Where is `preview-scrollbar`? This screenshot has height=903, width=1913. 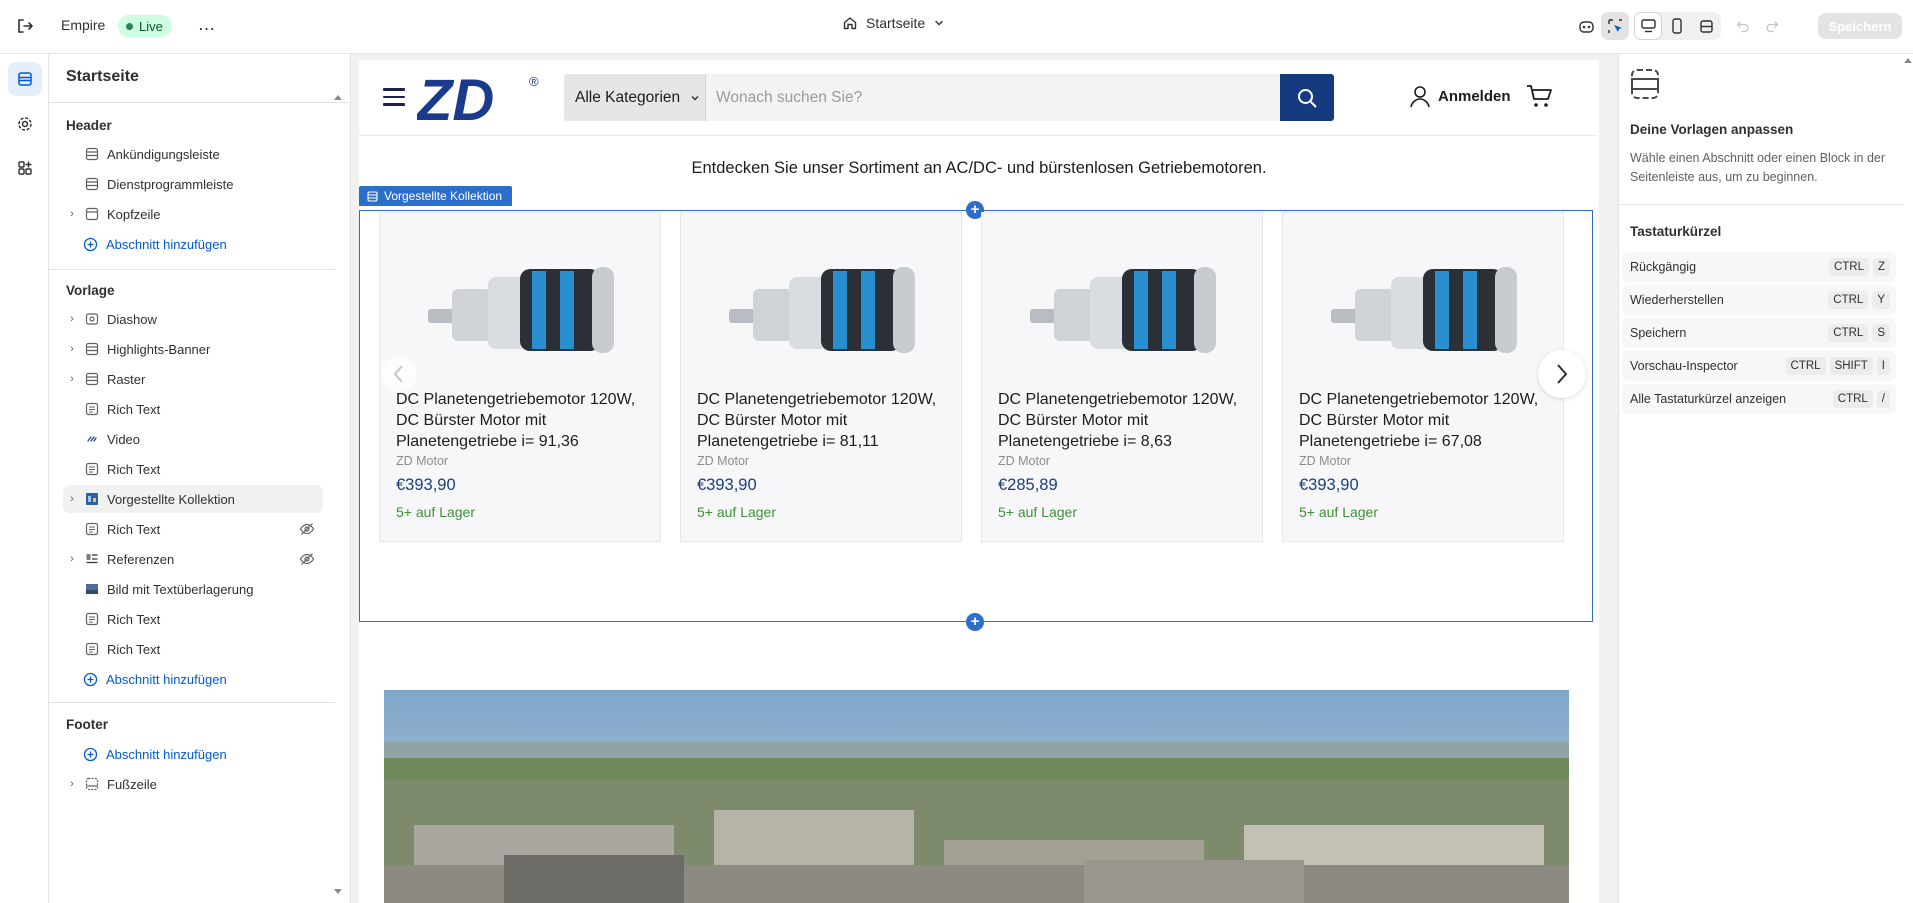
preview-scrollbar is located at coordinates (1598, 481).